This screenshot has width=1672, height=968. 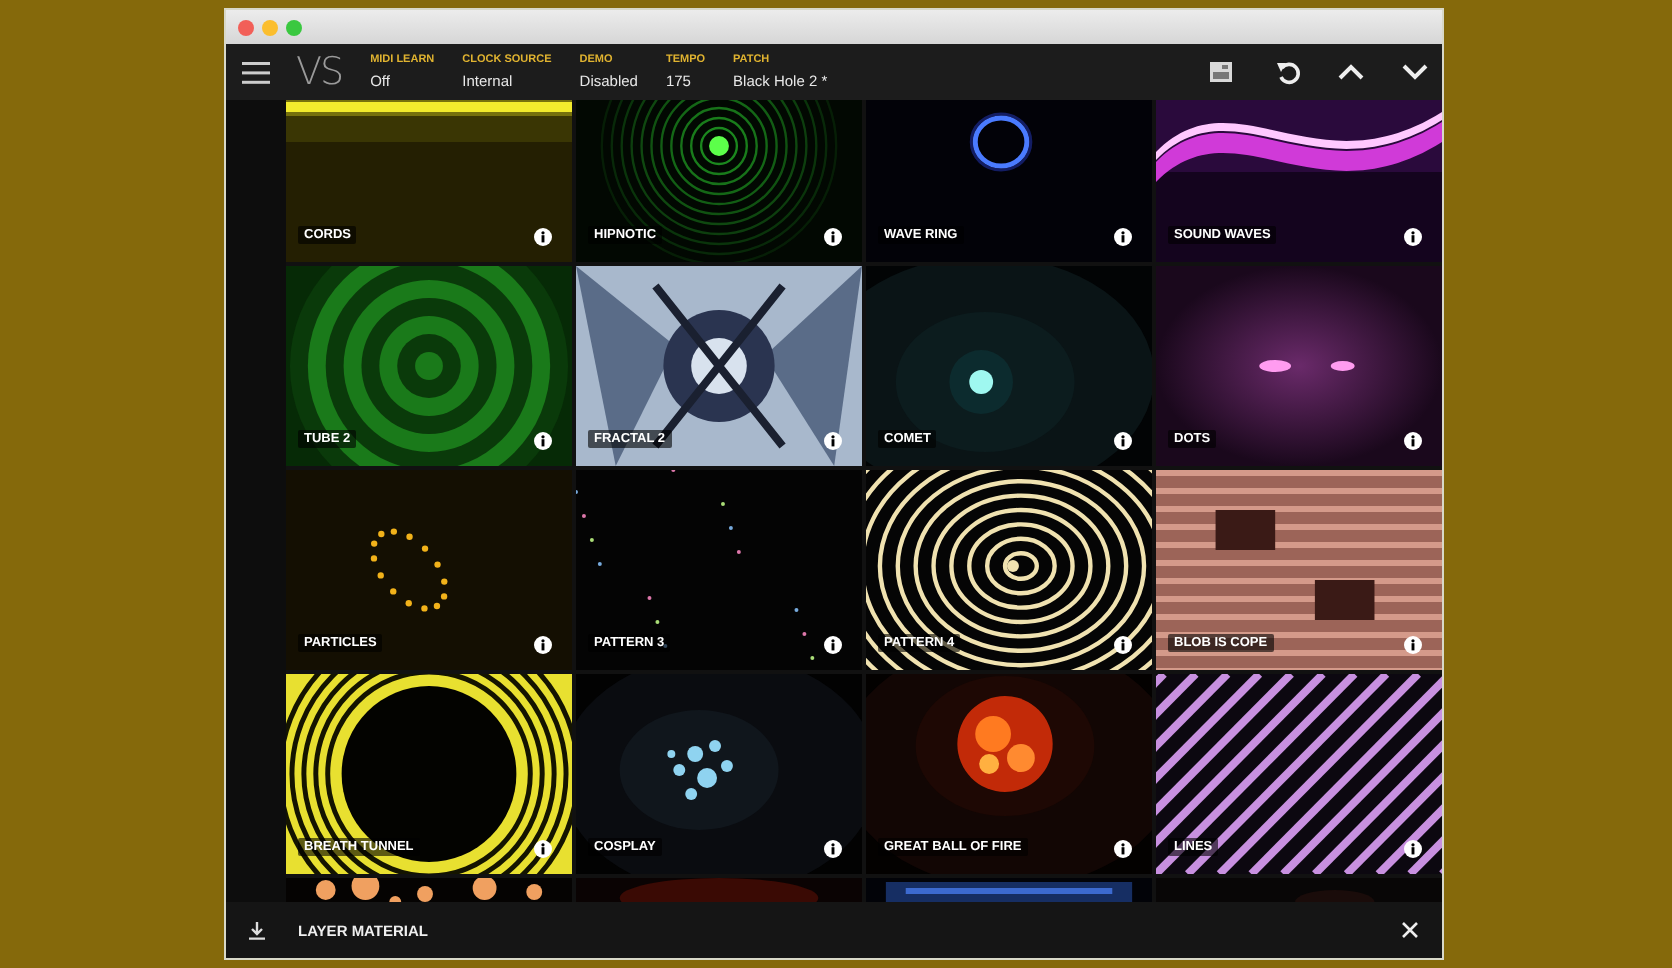 What do you see at coordinates (1351, 72) in the screenshot?
I see `chevron-up-icon` at bounding box center [1351, 72].